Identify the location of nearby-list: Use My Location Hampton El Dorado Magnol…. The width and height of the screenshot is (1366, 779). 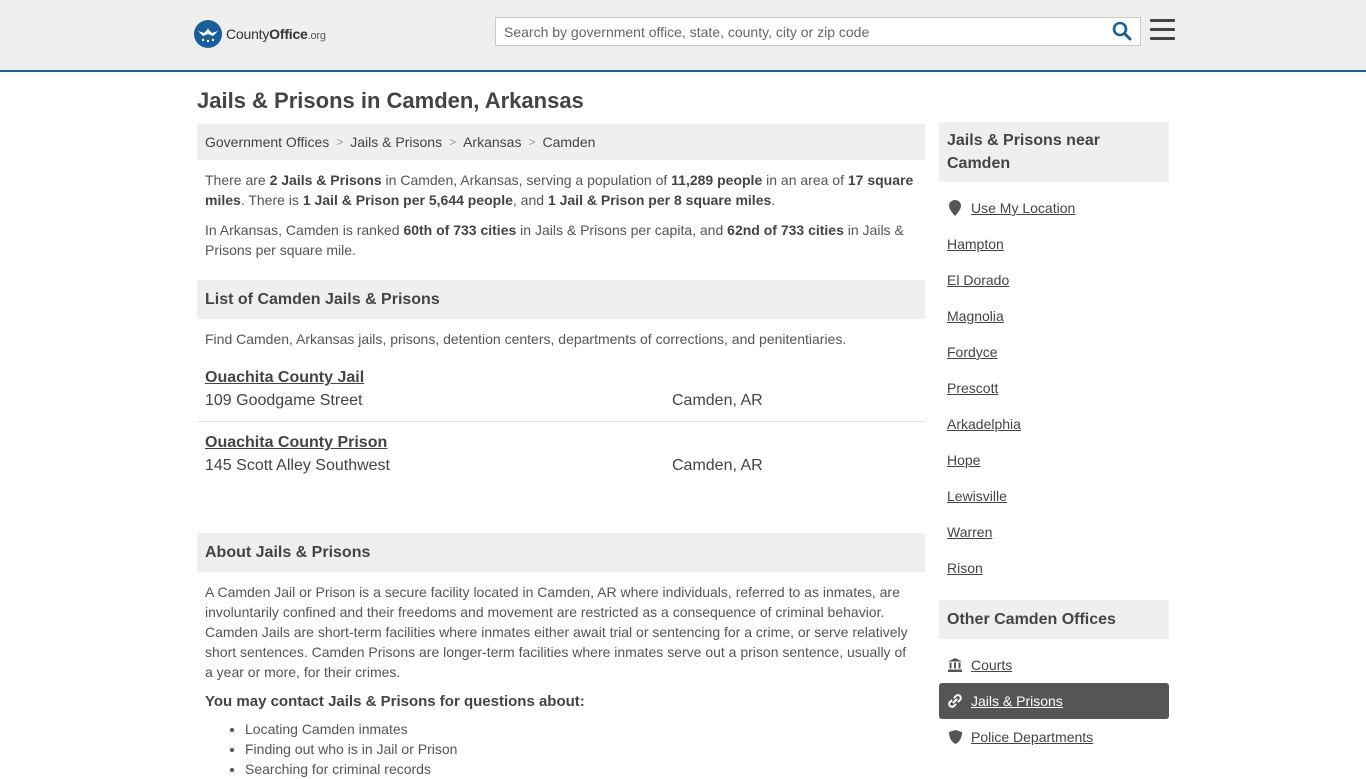
(1054, 384).